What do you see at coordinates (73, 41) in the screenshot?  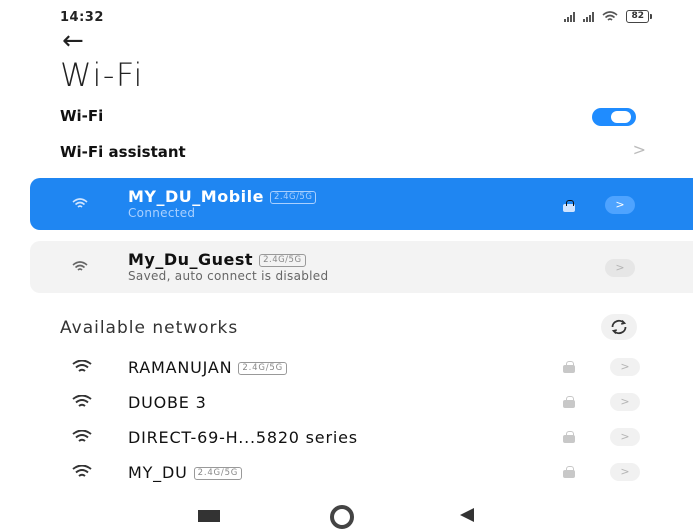 I see `back-arrow-icon: ←` at bounding box center [73, 41].